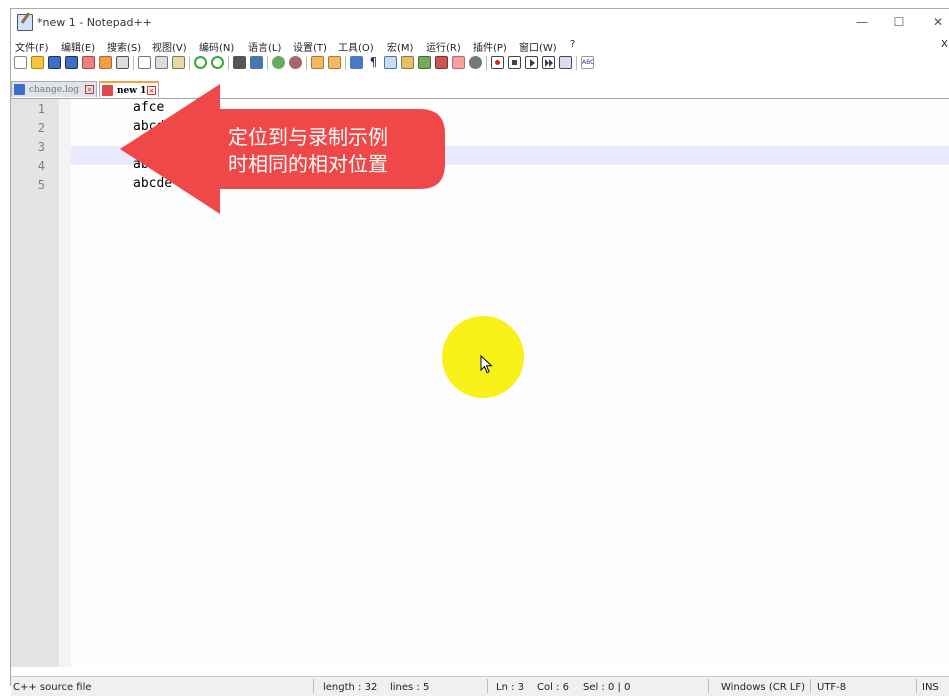 This screenshot has height=696, width=949. What do you see at coordinates (441, 62) in the screenshot?
I see `folder-as-workspace-icon` at bounding box center [441, 62].